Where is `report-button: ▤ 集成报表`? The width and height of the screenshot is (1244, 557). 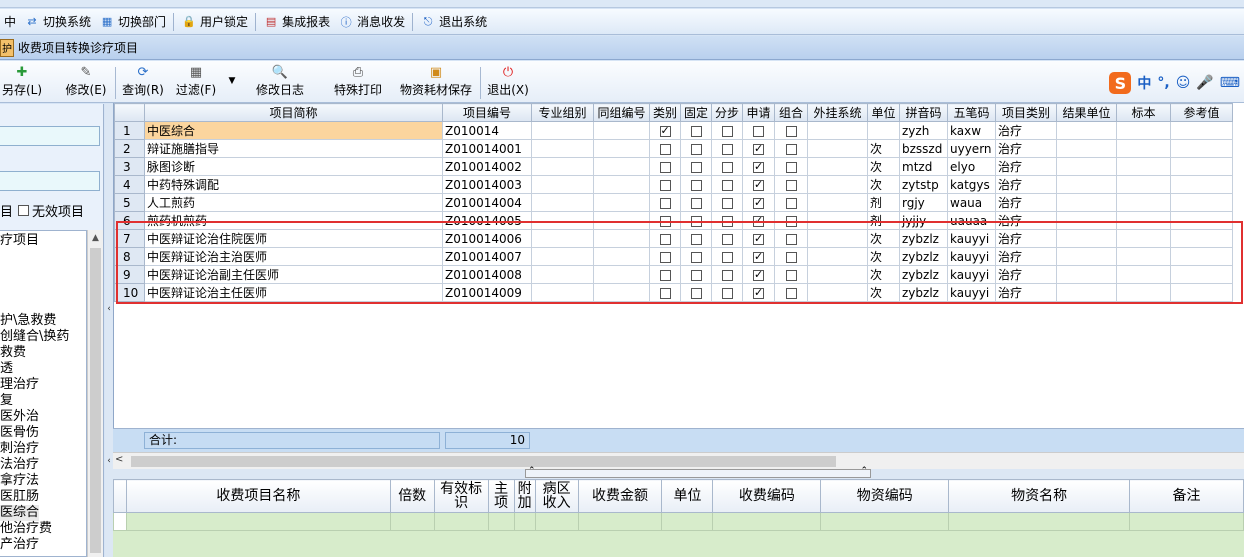
report-button: ▤ 集成报表 is located at coordinates (296, 22).